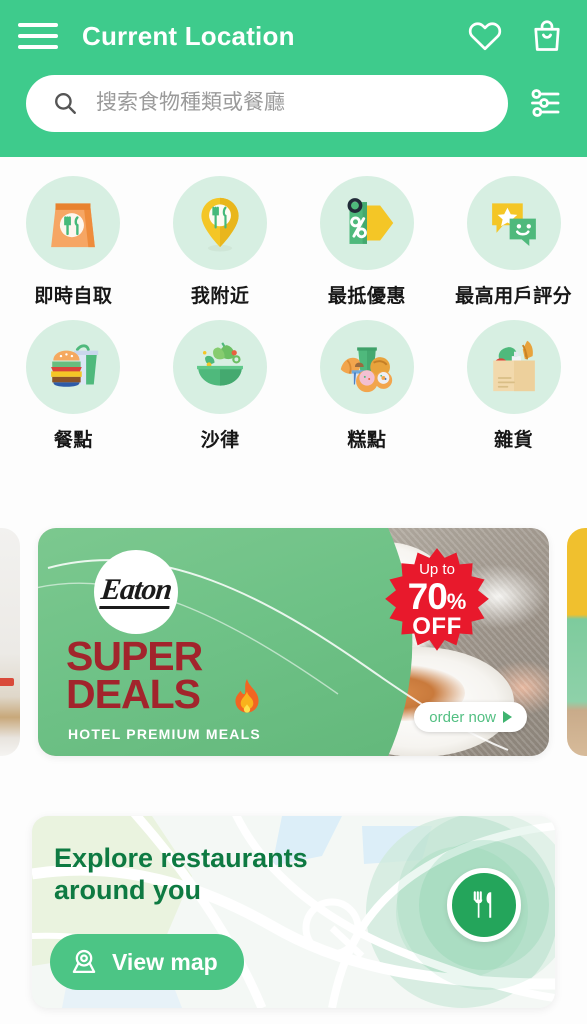 The height and width of the screenshot is (1024, 587). I want to click on filter-sliders-icon, so click(546, 103).